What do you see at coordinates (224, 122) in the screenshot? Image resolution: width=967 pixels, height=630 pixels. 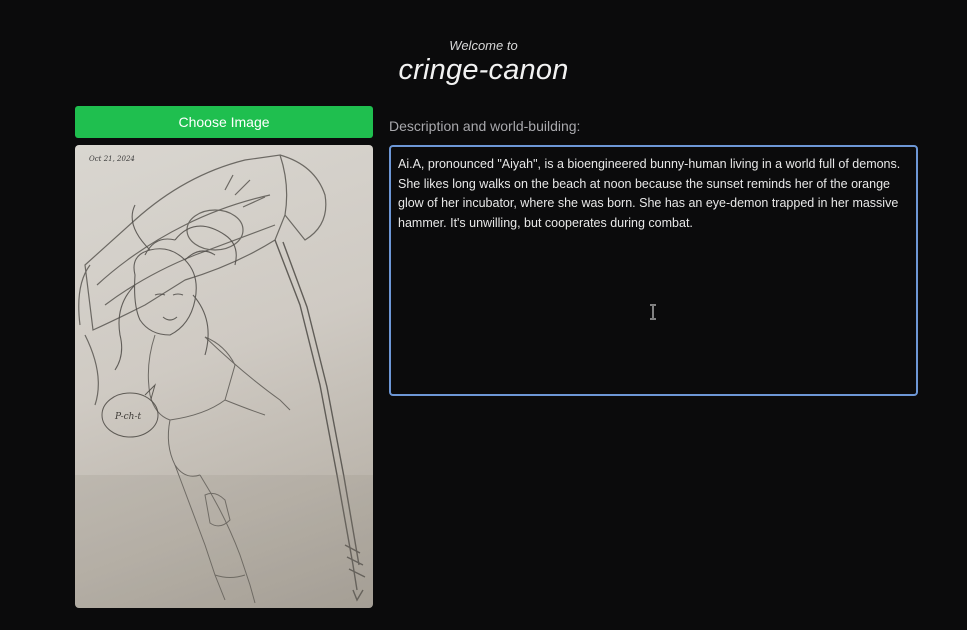 I see `choose-image-button: Choose Image` at bounding box center [224, 122].